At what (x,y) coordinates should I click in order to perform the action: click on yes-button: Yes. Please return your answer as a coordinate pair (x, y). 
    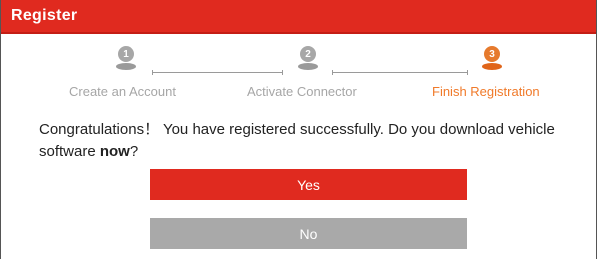
    Looking at the image, I should click on (308, 184).